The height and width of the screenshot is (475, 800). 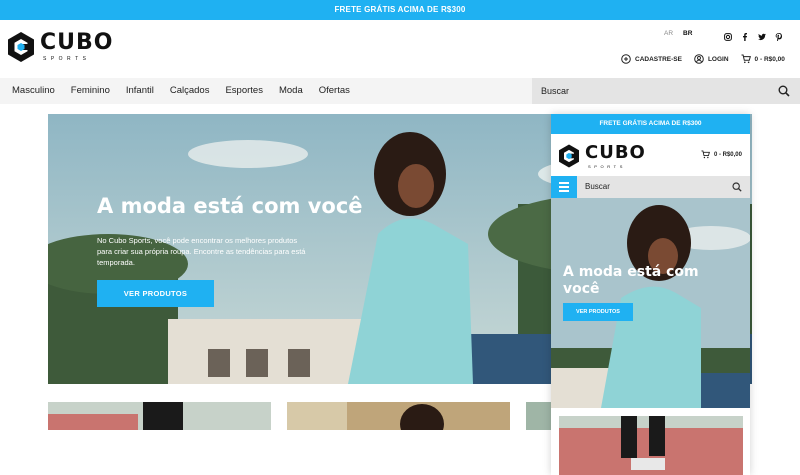 I want to click on hamburger-menu-icon, so click(x=564, y=187).